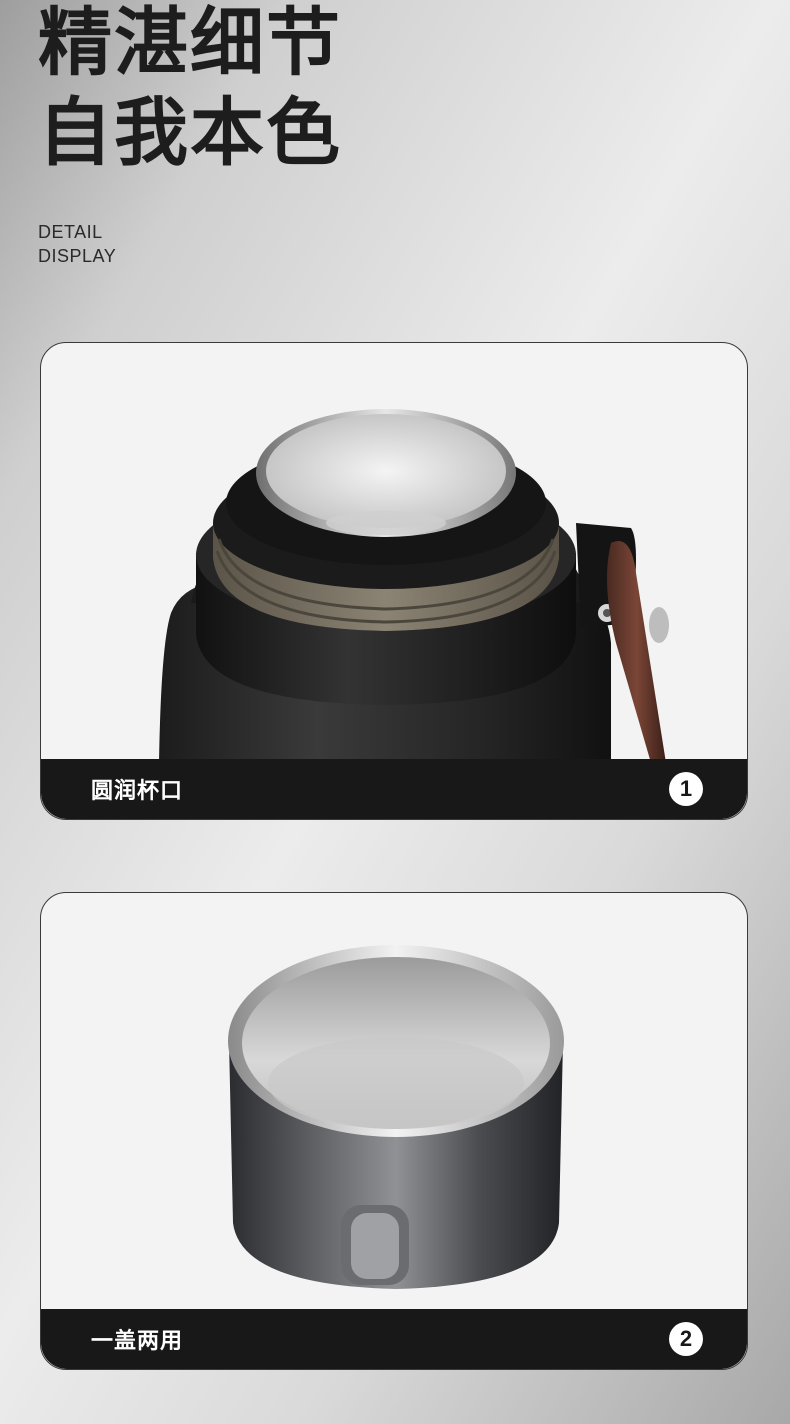 The image size is (790, 1424). I want to click on headline-line-2: 自我本色, so click(190, 133).